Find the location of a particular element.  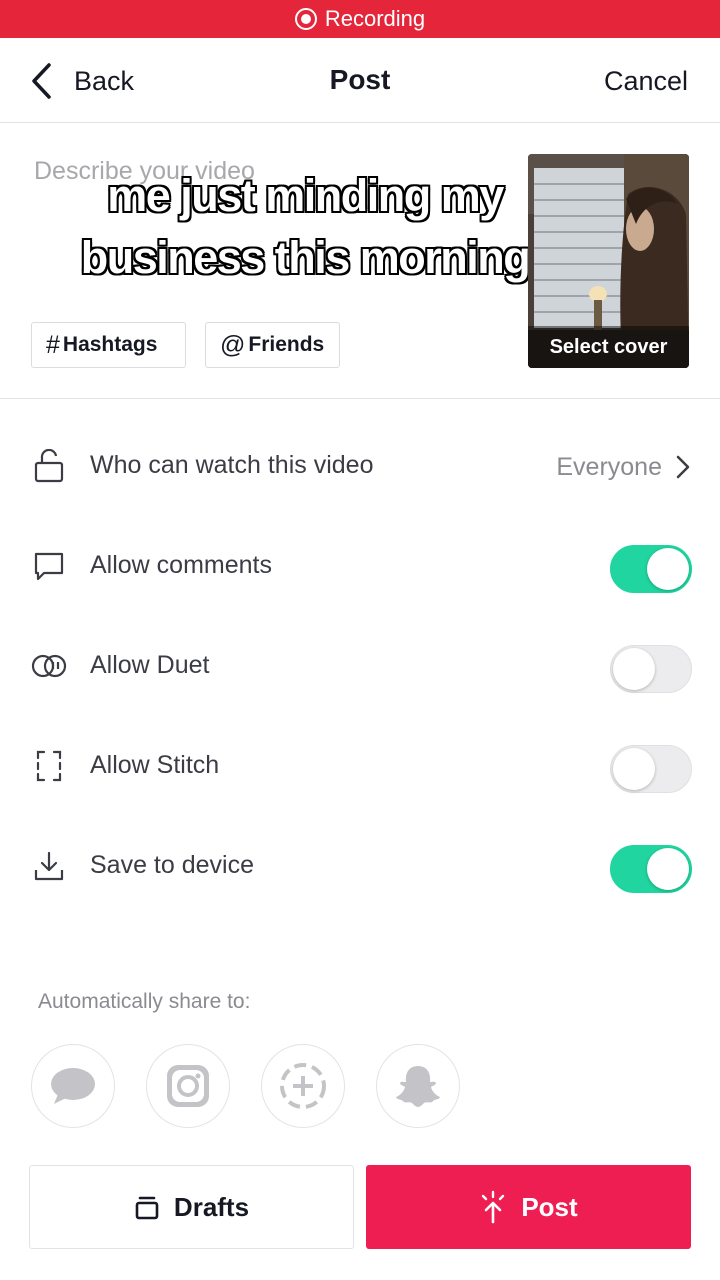

save-to-device-toggle is located at coordinates (651, 869).